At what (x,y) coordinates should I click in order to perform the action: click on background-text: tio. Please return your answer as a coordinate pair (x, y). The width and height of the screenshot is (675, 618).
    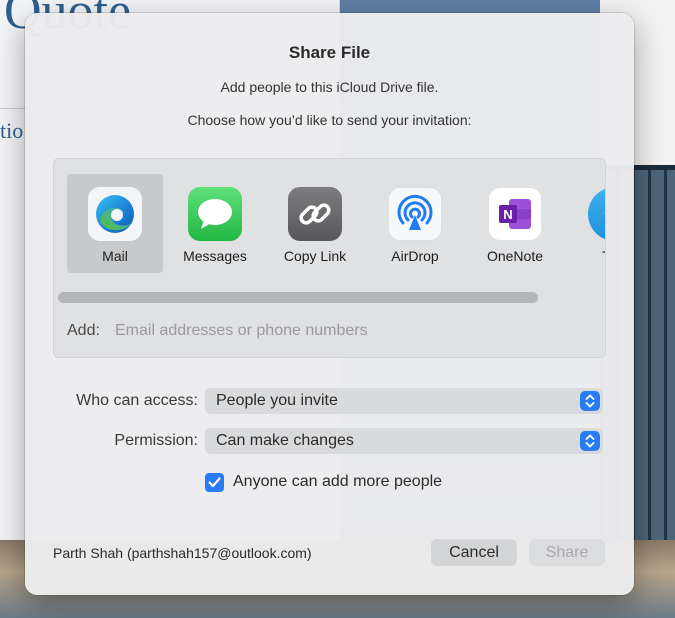
    Looking at the image, I should click on (12, 130).